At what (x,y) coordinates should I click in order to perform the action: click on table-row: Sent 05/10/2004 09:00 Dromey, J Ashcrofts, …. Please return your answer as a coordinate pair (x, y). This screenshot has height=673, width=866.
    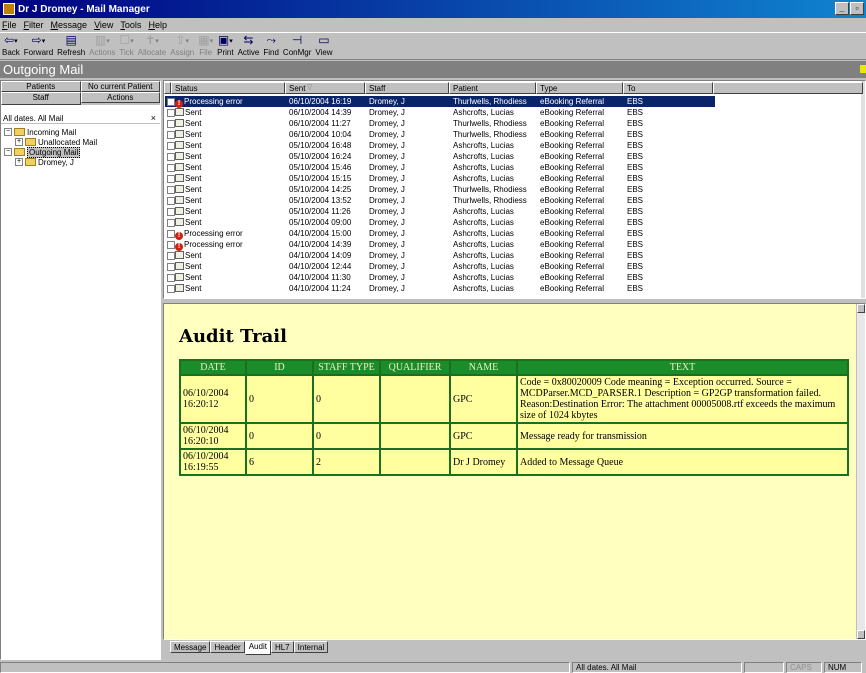
    Looking at the image, I should click on (440, 222).